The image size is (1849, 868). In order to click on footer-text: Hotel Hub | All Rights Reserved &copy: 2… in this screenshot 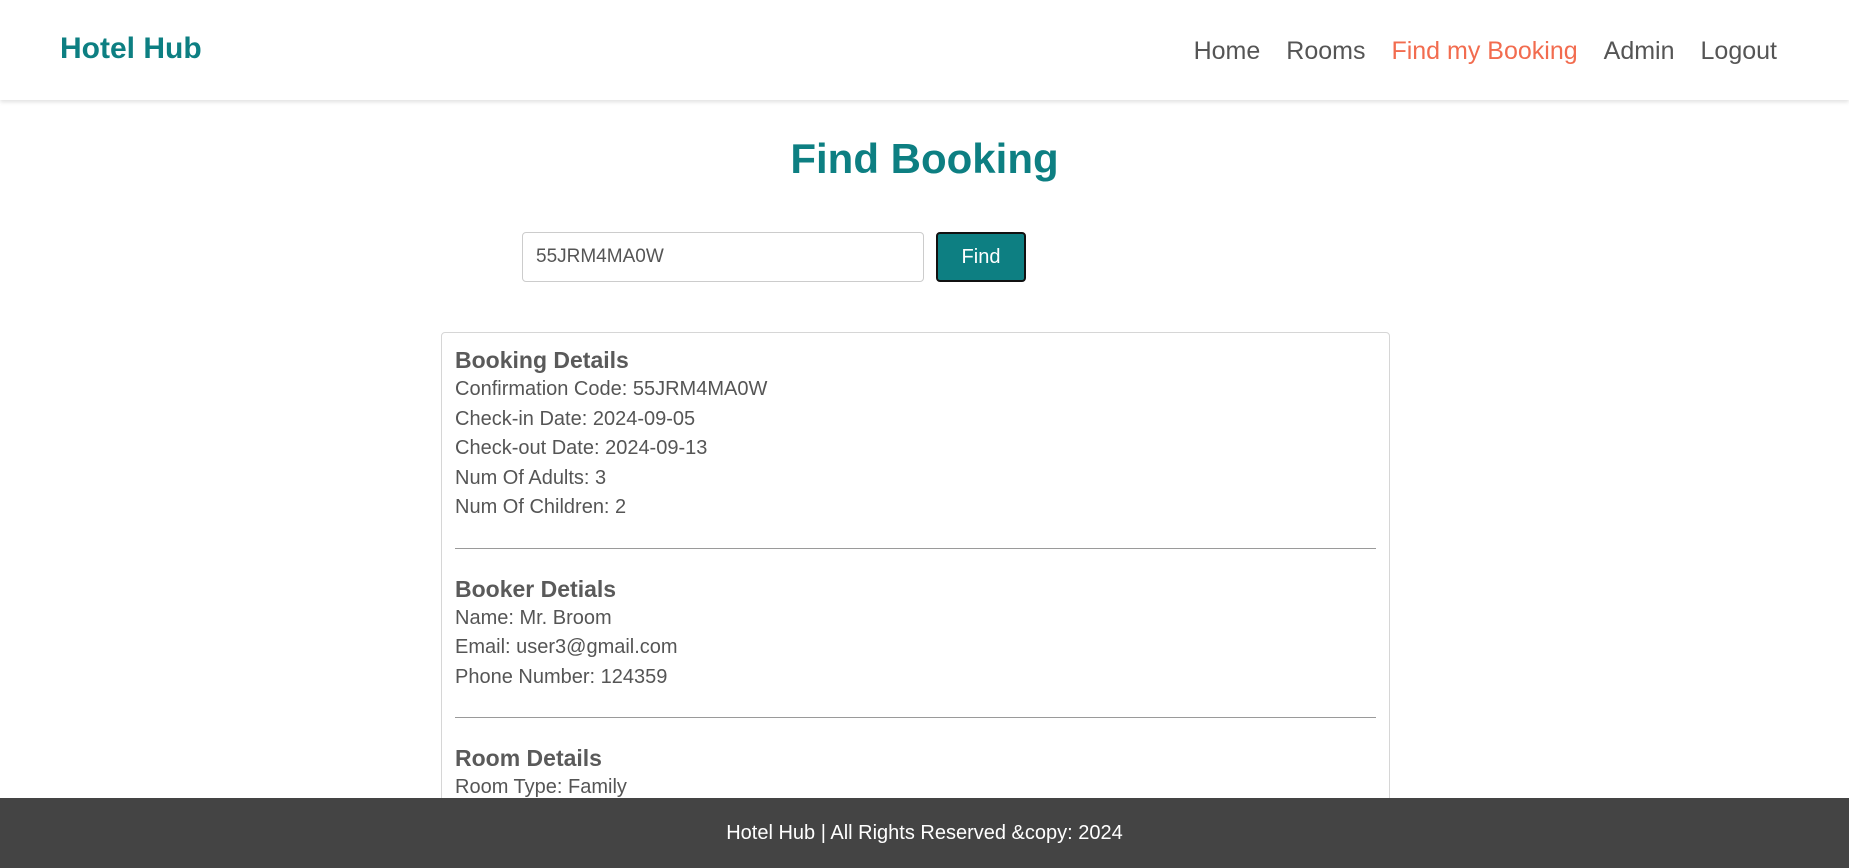, I will do `click(924, 832)`.